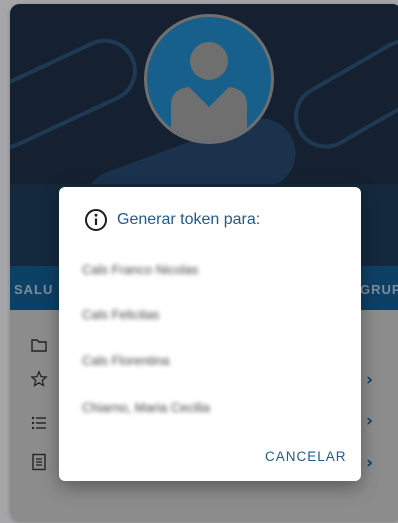 The image size is (398, 523). What do you see at coordinates (189, 219) in the screenshot?
I see `dialog-title: Generar token para:` at bounding box center [189, 219].